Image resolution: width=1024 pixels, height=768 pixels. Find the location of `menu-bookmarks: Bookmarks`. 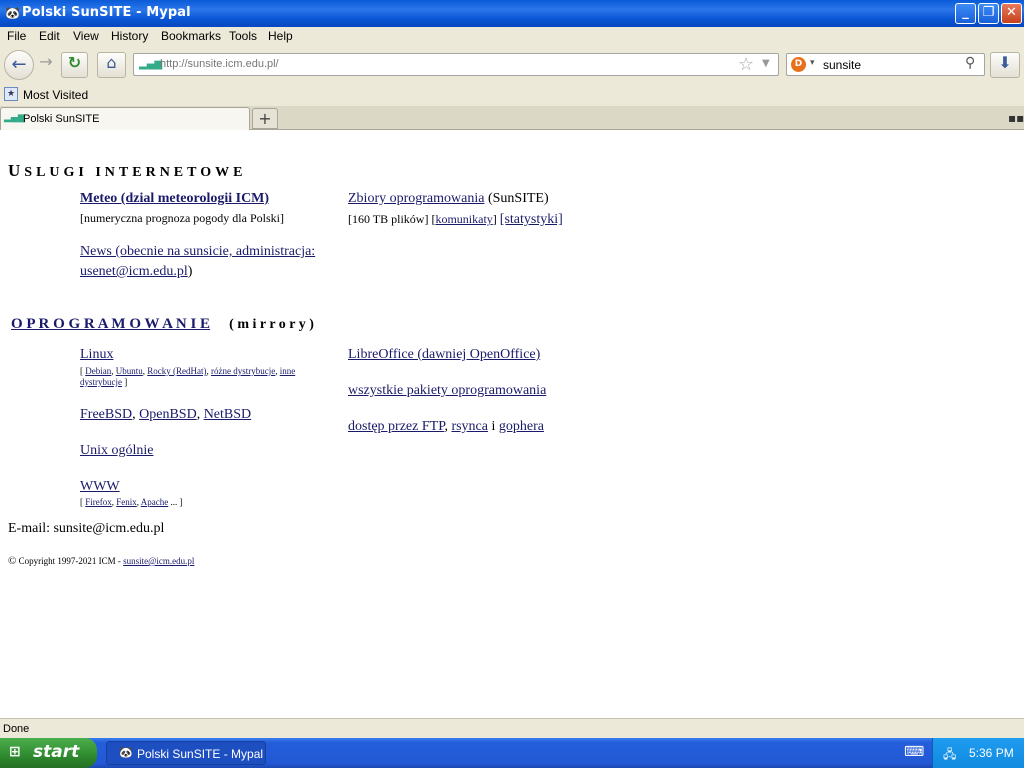

menu-bookmarks: Bookmarks is located at coordinates (191, 36).